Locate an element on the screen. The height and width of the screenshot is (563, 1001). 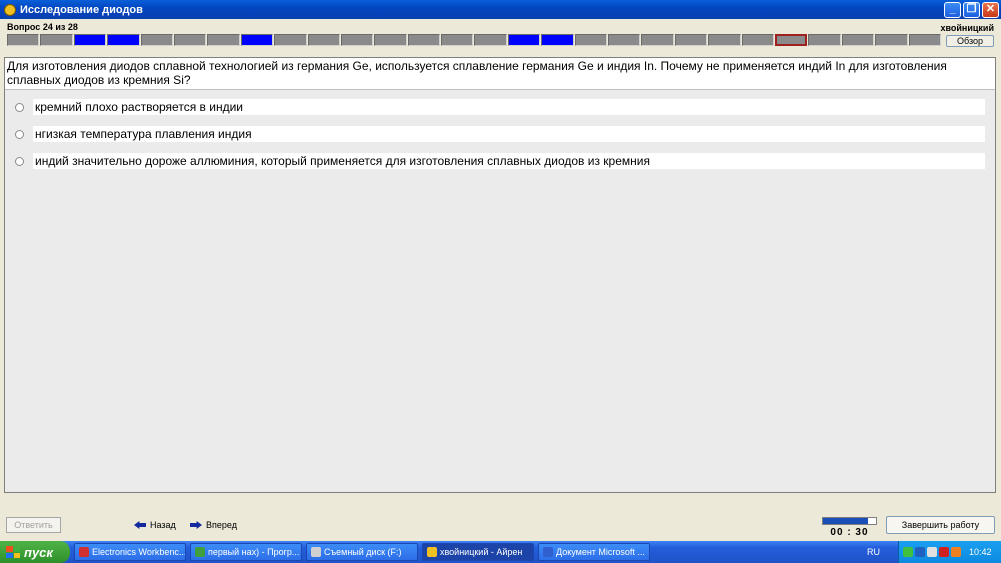
tray-antivirus-icon is located at coordinates (944, 552).